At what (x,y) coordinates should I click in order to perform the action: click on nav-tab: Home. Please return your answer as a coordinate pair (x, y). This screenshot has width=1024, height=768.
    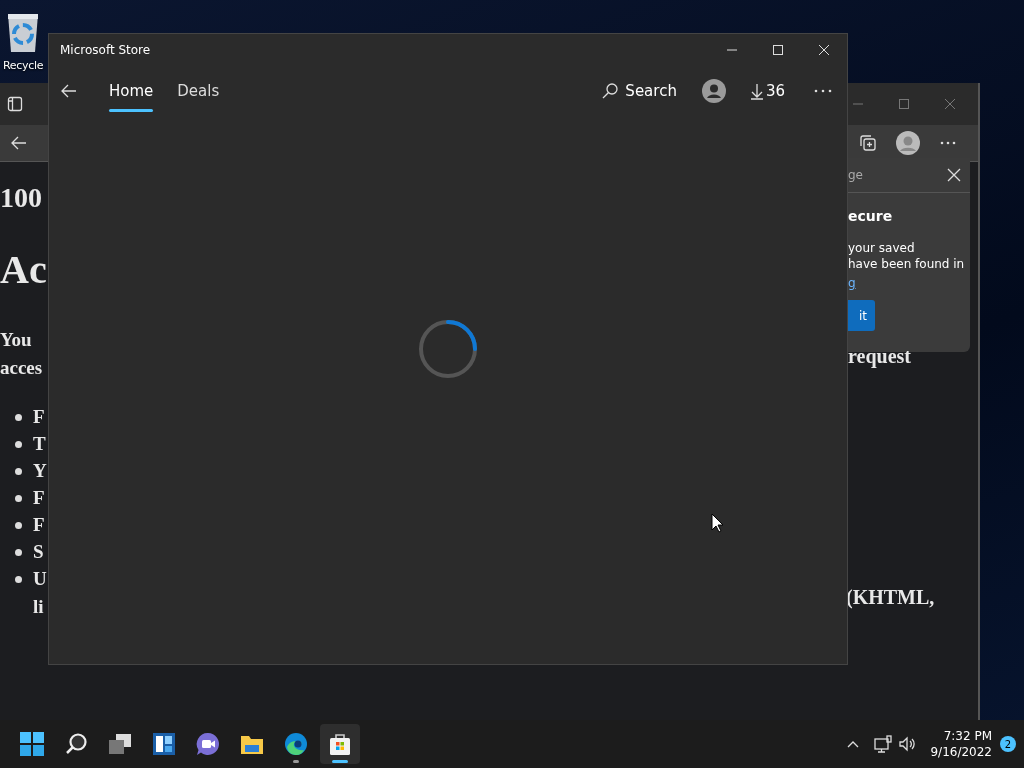
    Looking at the image, I should click on (131, 94).